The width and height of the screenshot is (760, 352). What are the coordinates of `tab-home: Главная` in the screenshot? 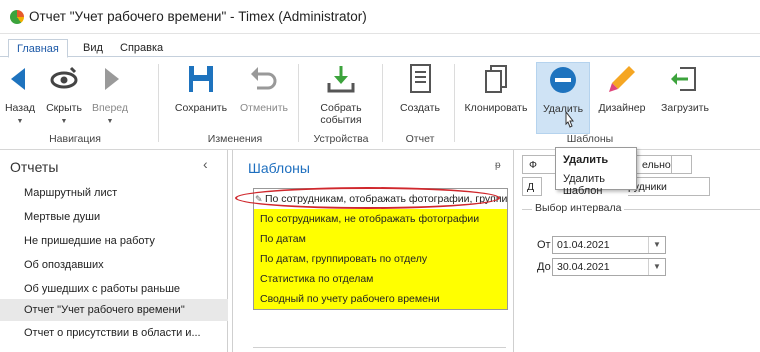 It's located at (38, 48).